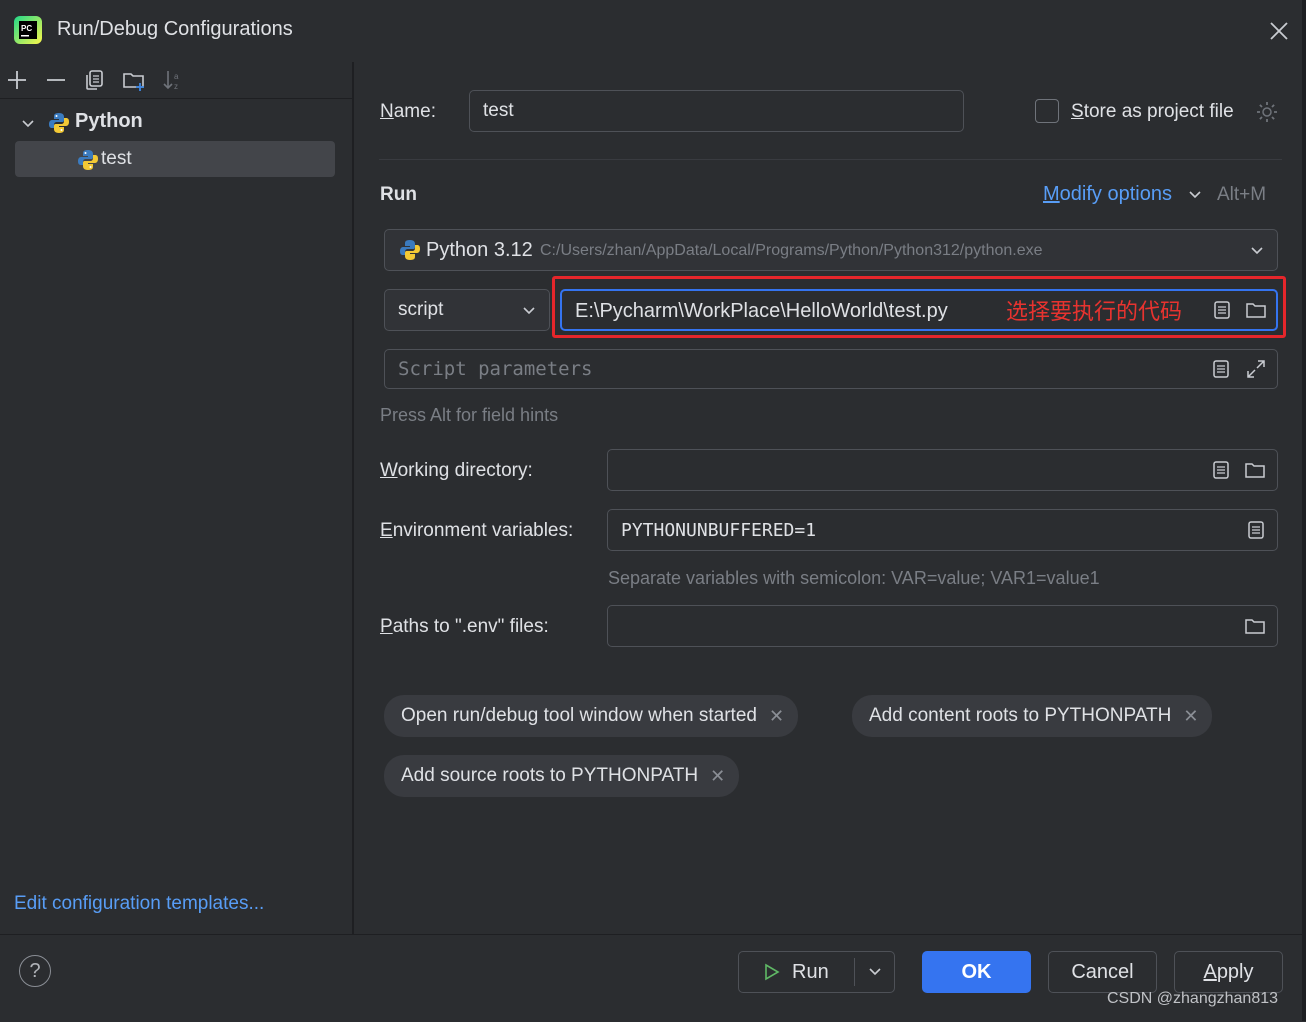  I want to click on chip-open-tool-window: Open run/debug tool window when started ✕, so click(591, 716).